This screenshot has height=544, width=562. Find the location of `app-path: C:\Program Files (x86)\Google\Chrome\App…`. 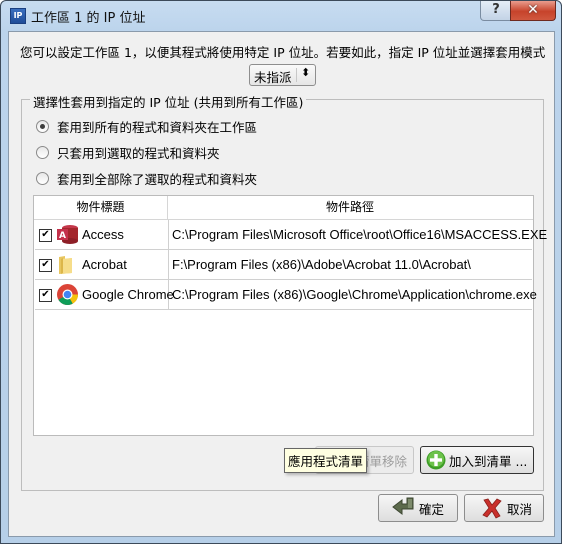

app-path: C:\Program Files (x86)\Google\Chrome\App… is located at coordinates (354, 294).